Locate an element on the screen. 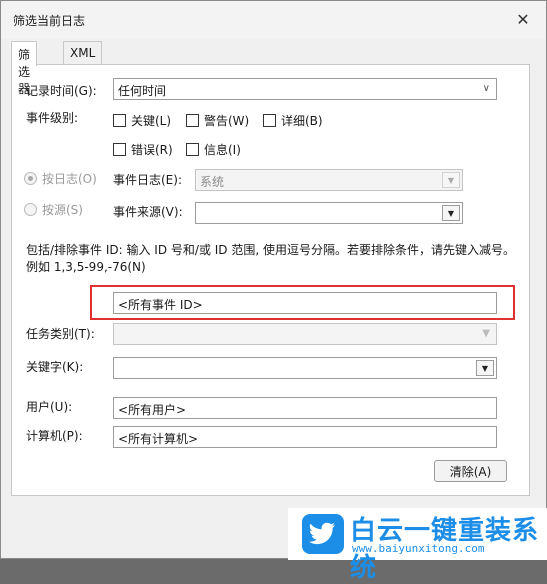 The image size is (547, 584). checkbox-warning: 警告(W) is located at coordinates (217, 120).